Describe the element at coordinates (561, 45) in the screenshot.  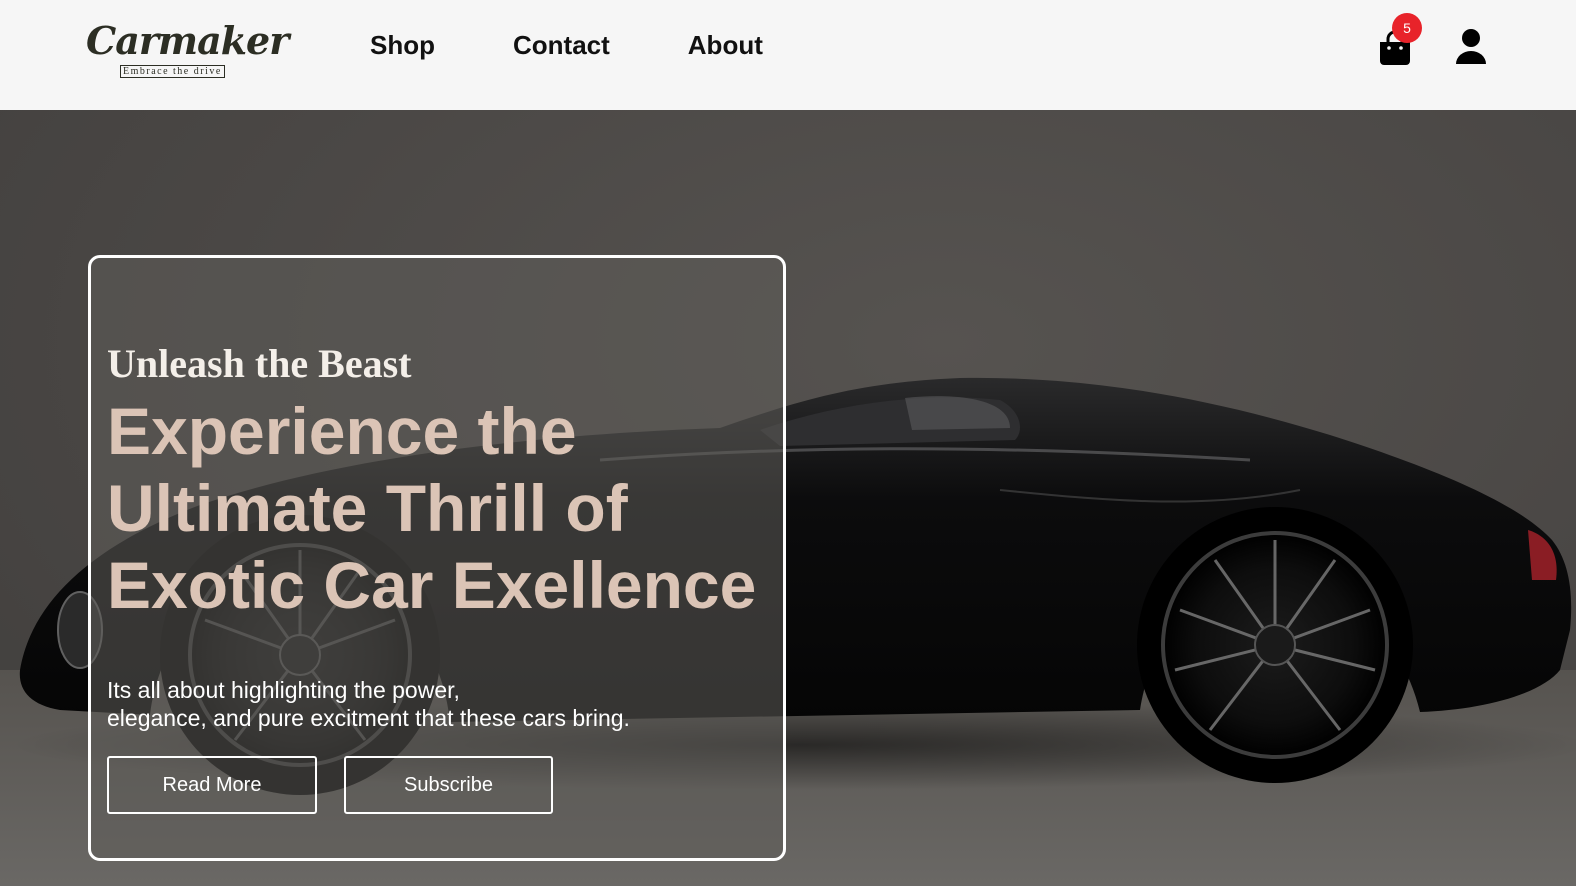
I see `nav-contact-link: Contact` at that location.